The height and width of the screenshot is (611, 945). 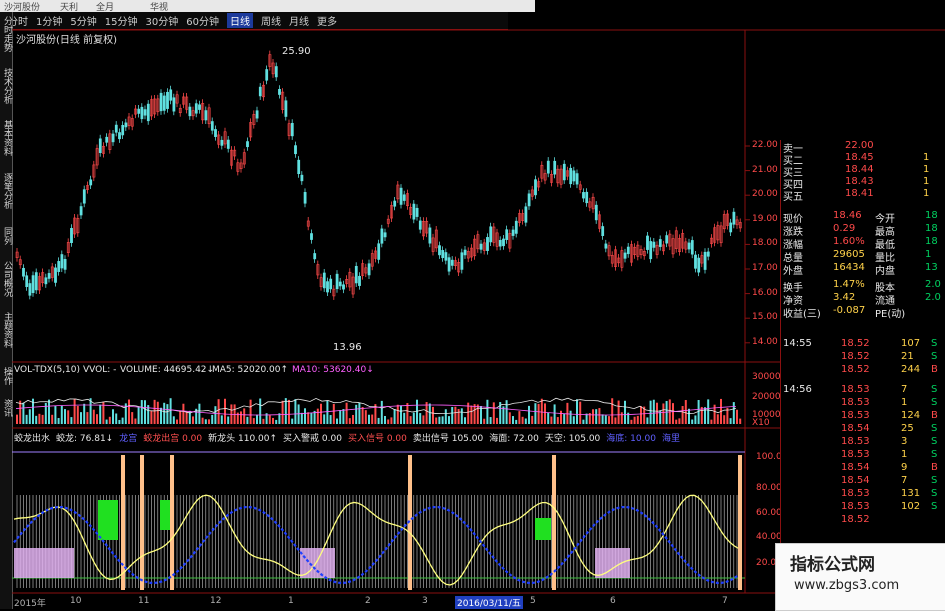 What do you see at coordinates (448, 438) in the screenshot?
I see `indicator-value: 卖出信号 105.00` at bounding box center [448, 438].